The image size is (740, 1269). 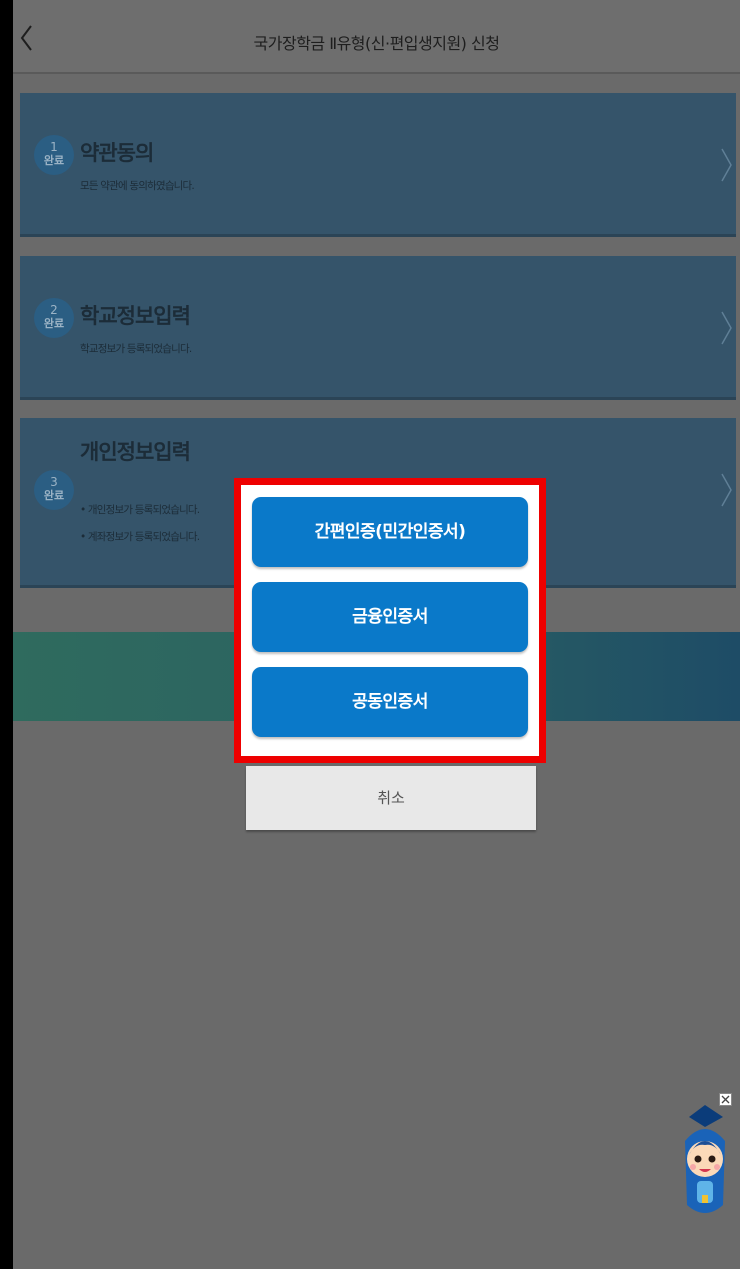 I want to click on cancel-button: 취소, so click(x=391, y=798).